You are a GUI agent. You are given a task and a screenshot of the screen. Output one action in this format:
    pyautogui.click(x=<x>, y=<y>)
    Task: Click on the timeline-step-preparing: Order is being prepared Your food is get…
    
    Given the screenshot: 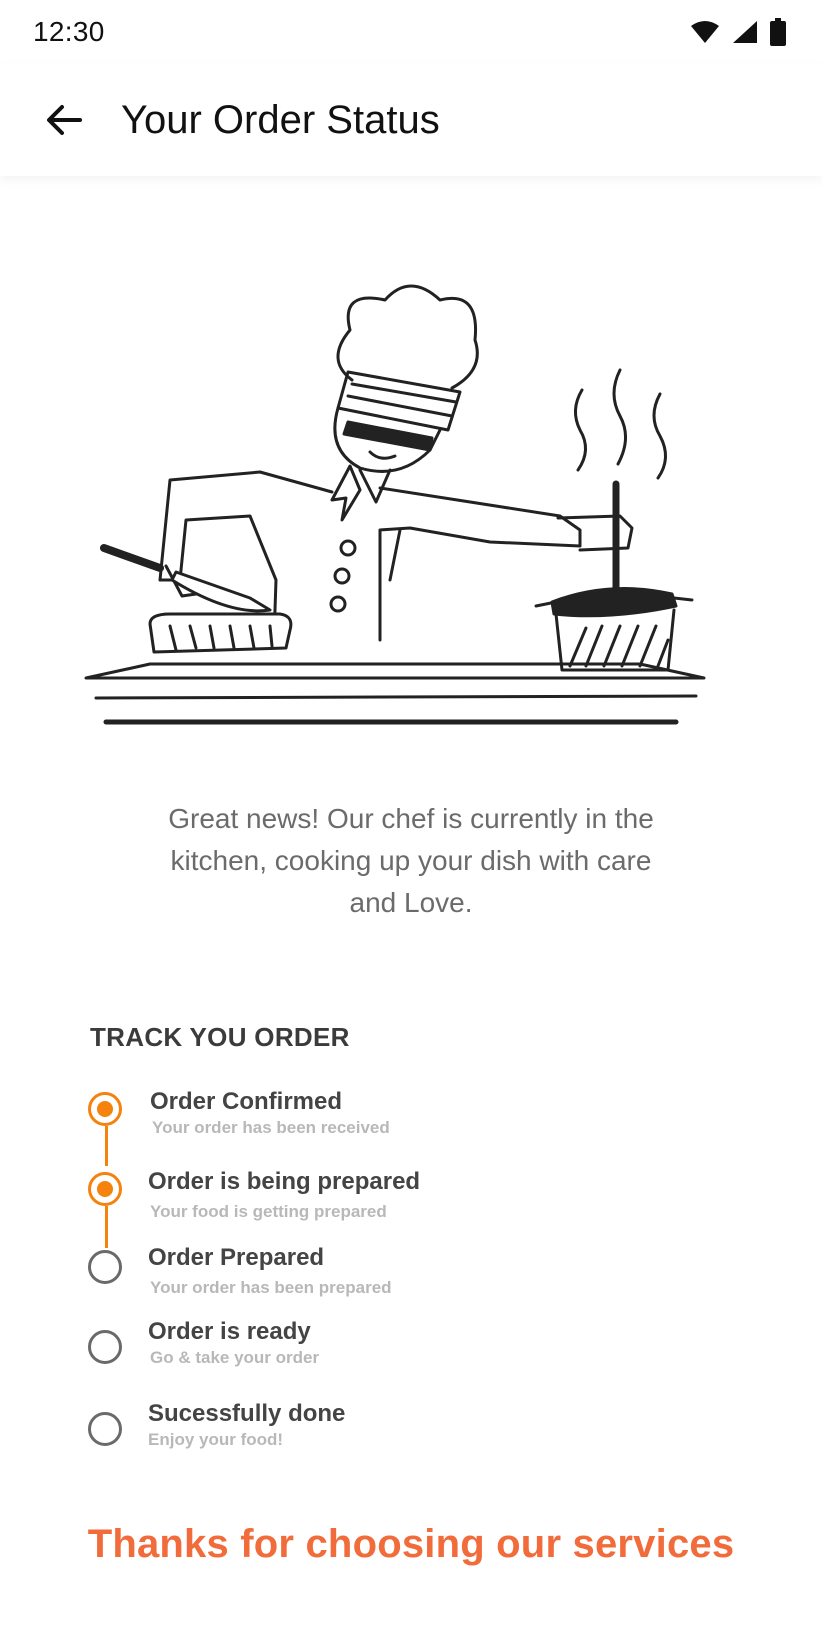 What is the action you would take?
    pyautogui.click(x=411, y=1198)
    